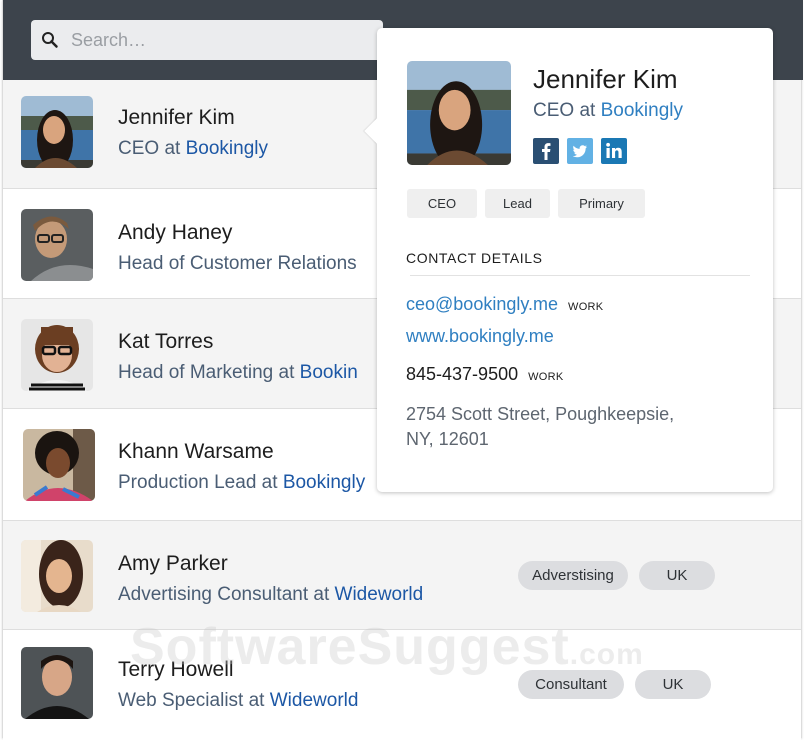  What do you see at coordinates (196, 372) in the screenshot?
I see `contact-role: Head of Marketing` at bounding box center [196, 372].